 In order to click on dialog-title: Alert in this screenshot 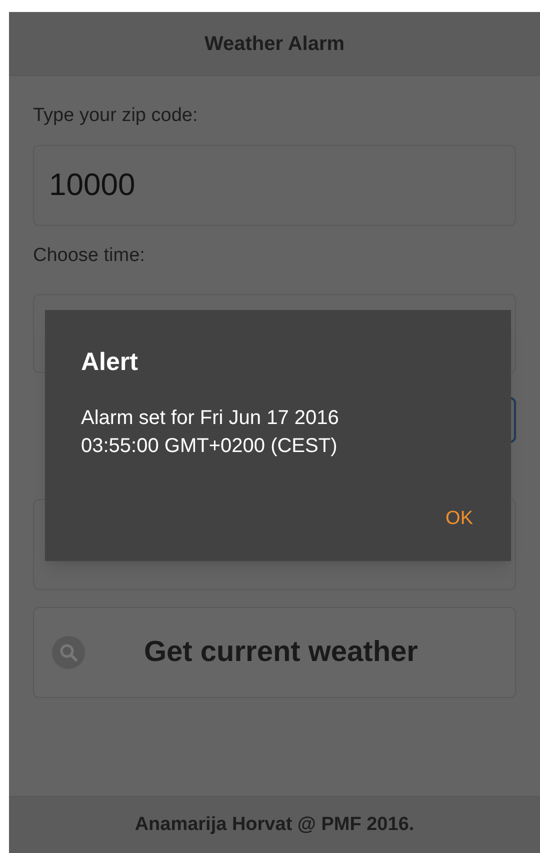, I will do `click(109, 362)`.